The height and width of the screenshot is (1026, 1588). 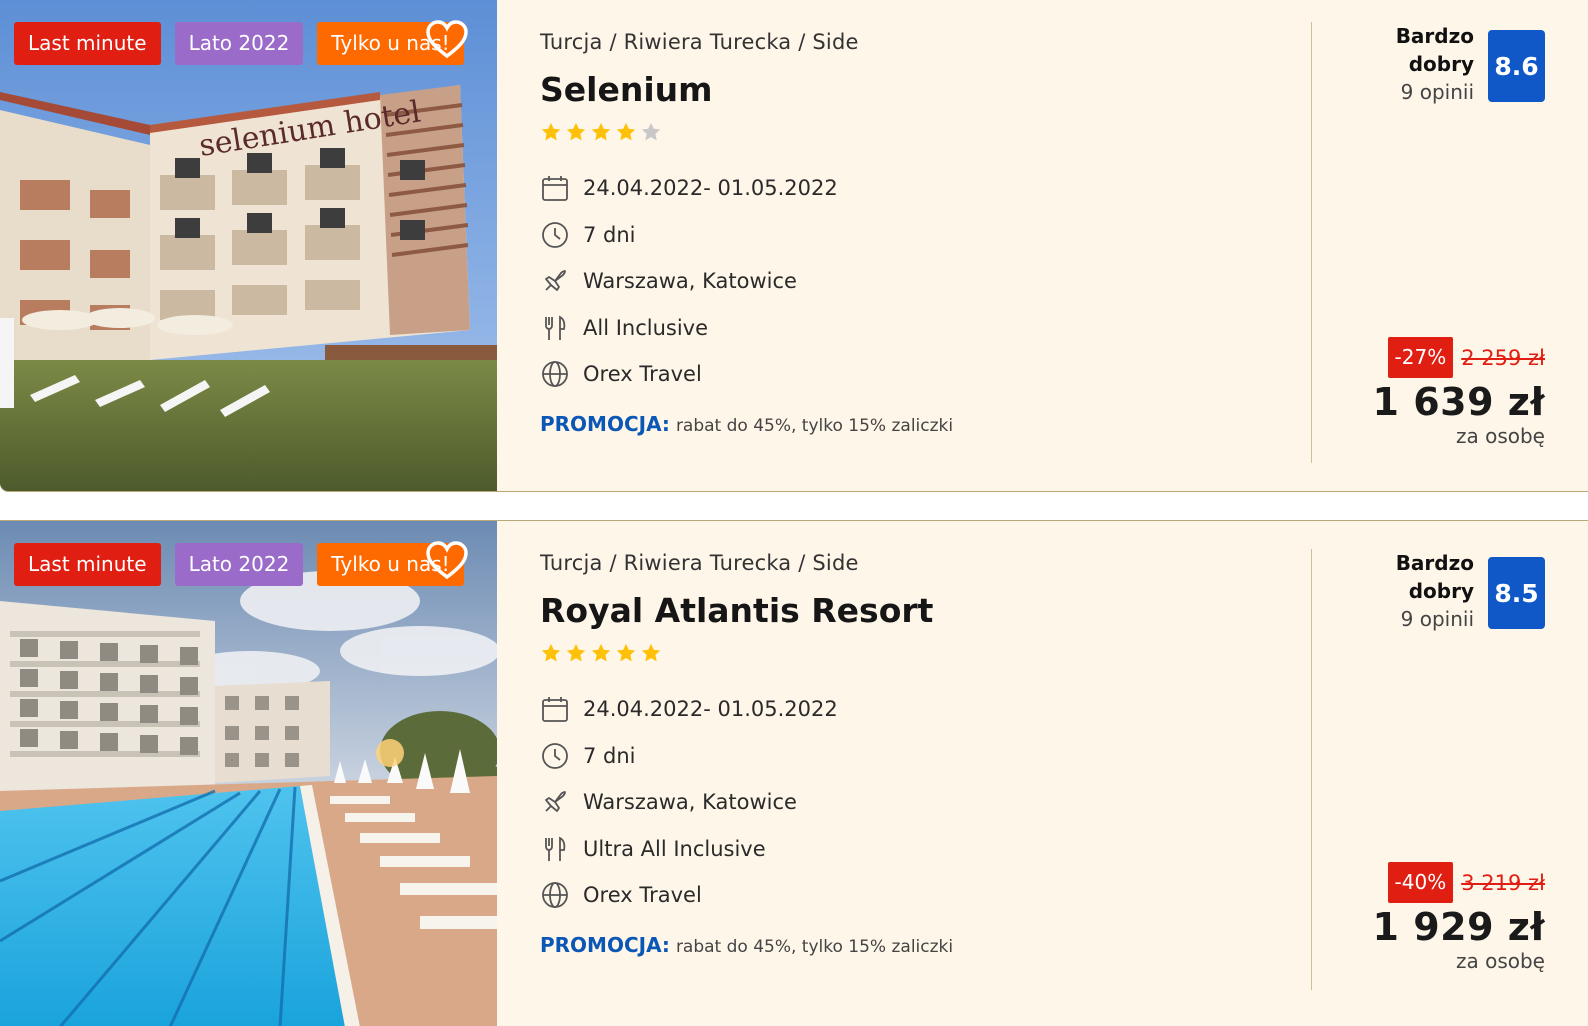 I want to click on board-text: All Inclusive, so click(x=646, y=327).